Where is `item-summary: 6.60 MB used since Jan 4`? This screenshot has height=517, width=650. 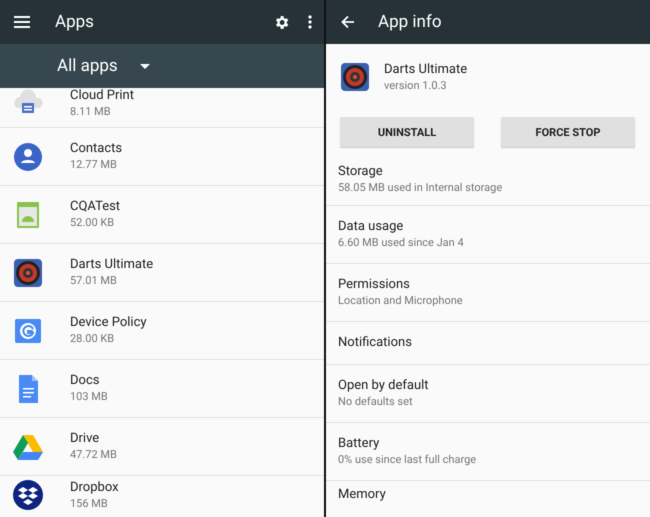 item-summary: 6.60 MB used since Jan 4 is located at coordinates (401, 242).